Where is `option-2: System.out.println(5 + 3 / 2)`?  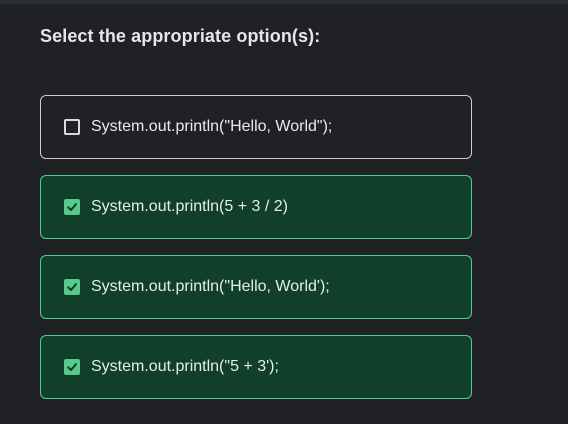 option-2: System.out.println(5 + 3 / 2) is located at coordinates (256, 207).